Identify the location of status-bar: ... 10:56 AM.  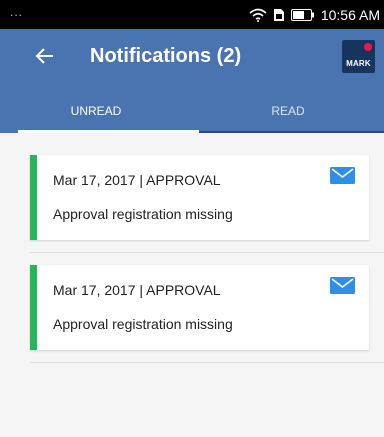
(192, 14).